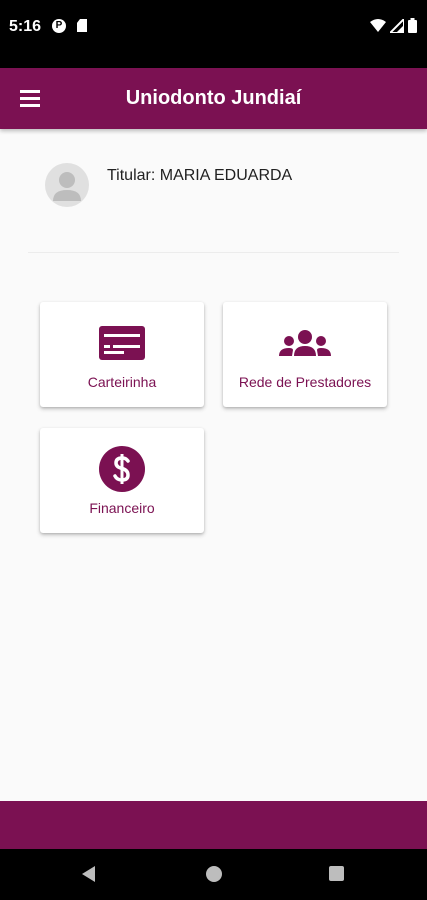 The width and height of the screenshot is (427, 900). I want to click on recents-icon, so click(336, 873).